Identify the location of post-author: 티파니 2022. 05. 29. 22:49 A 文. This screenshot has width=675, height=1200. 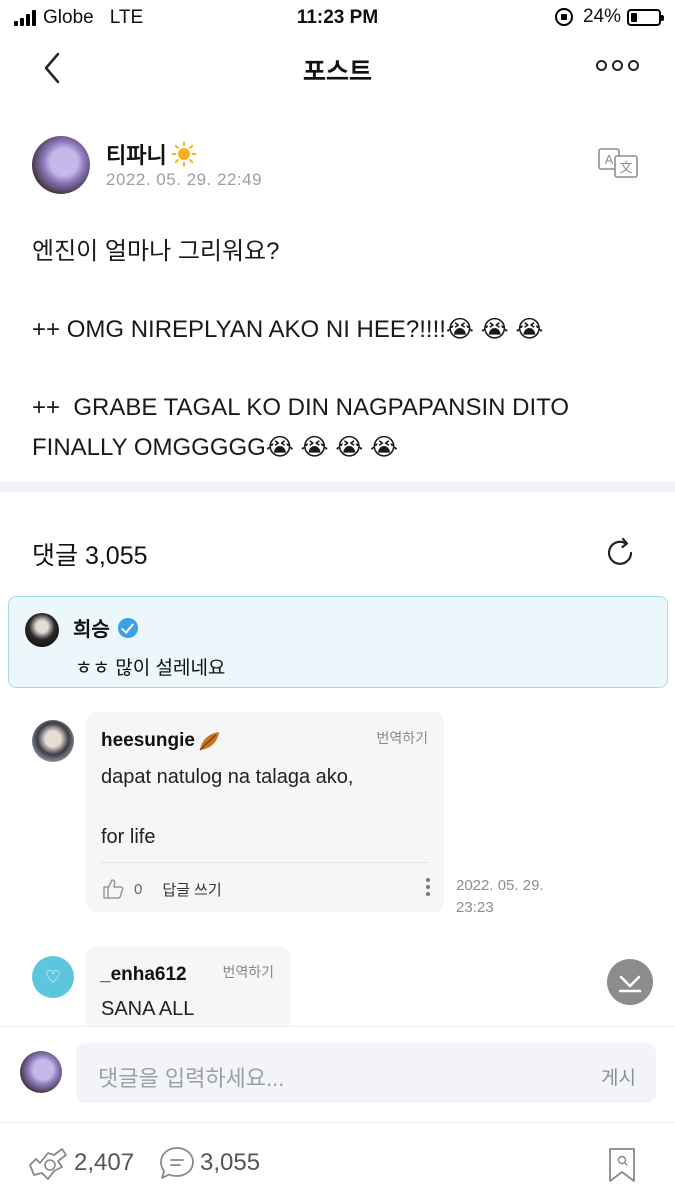
(337, 166).